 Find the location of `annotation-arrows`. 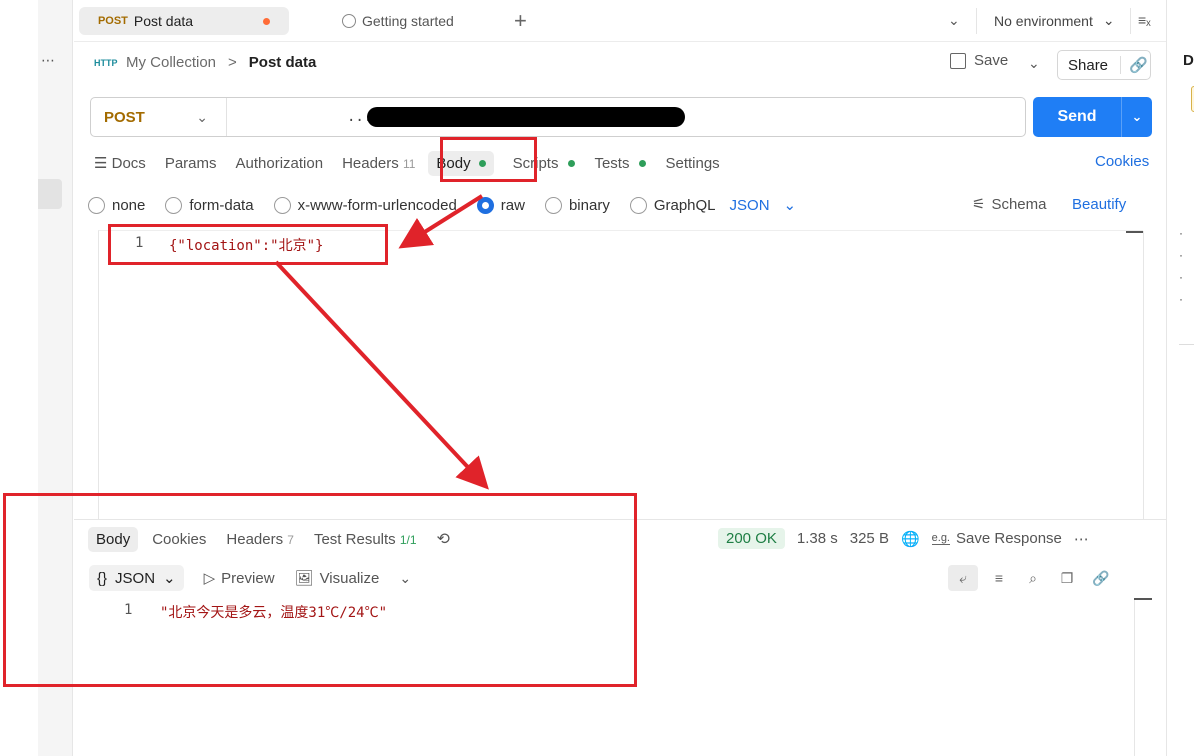

annotation-arrows is located at coordinates (381, 342).